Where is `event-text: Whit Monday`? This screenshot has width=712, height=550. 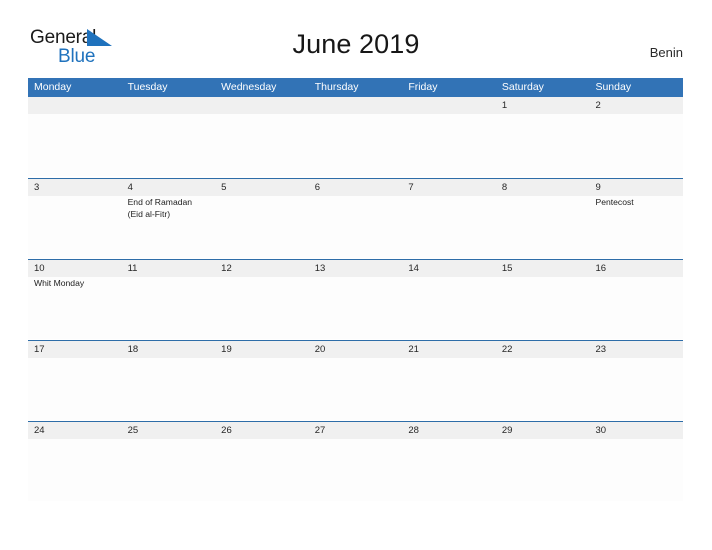
event-text: Whit Monday is located at coordinates (59, 283).